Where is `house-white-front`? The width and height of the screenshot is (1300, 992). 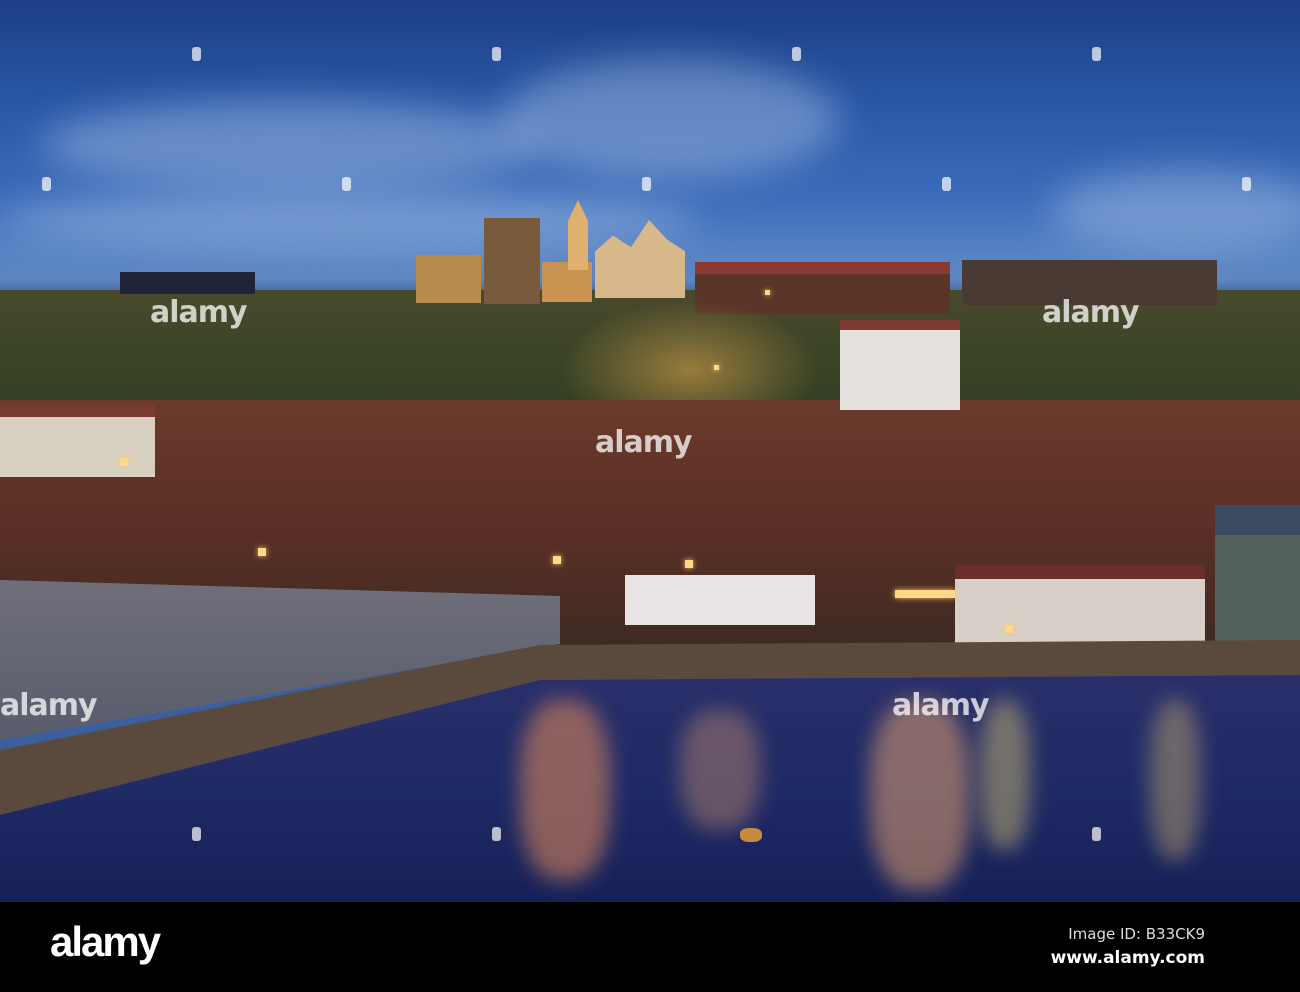
house-white-front is located at coordinates (720, 600).